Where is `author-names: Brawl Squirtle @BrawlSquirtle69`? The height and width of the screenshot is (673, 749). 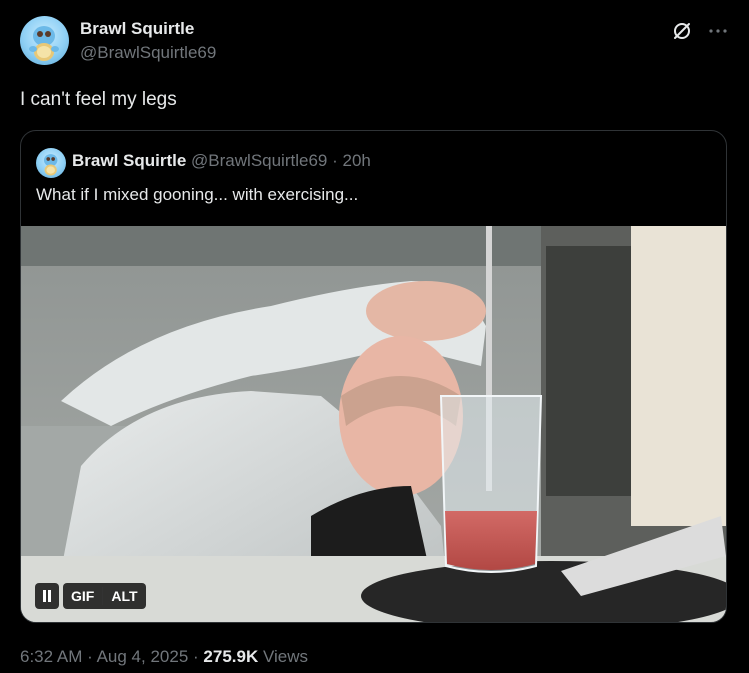
author-names: Brawl Squirtle @BrawlSquirtle69 is located at coordinates (148, 41).